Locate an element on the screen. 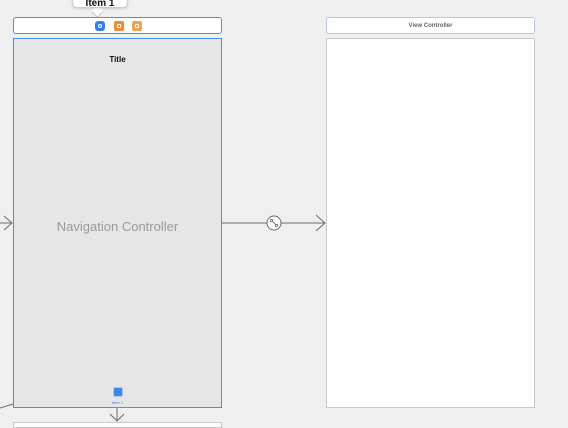 This screenshot has width=568, height=428. first-responder-icon is located at coordinates (119, 26).